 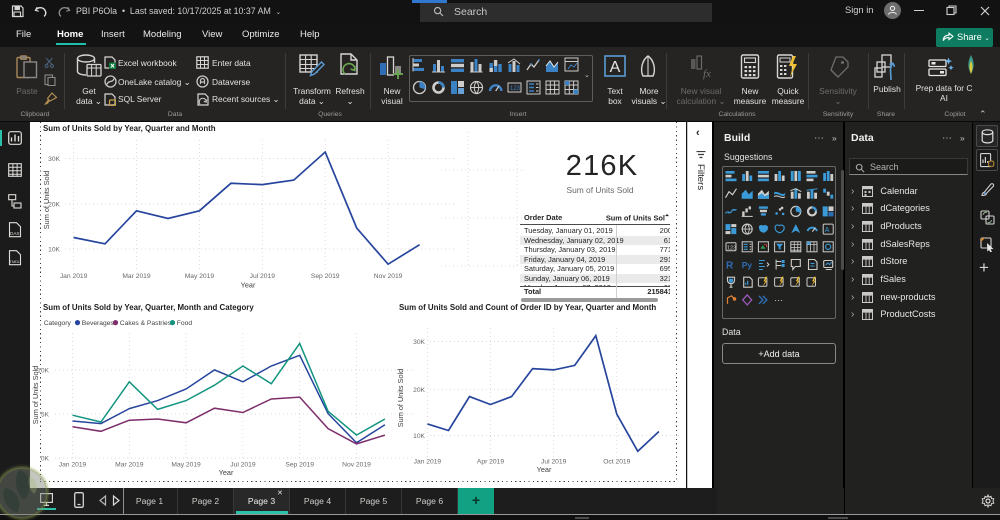 I want to click on svg-text: TMDL, so click(x=15, y=261).